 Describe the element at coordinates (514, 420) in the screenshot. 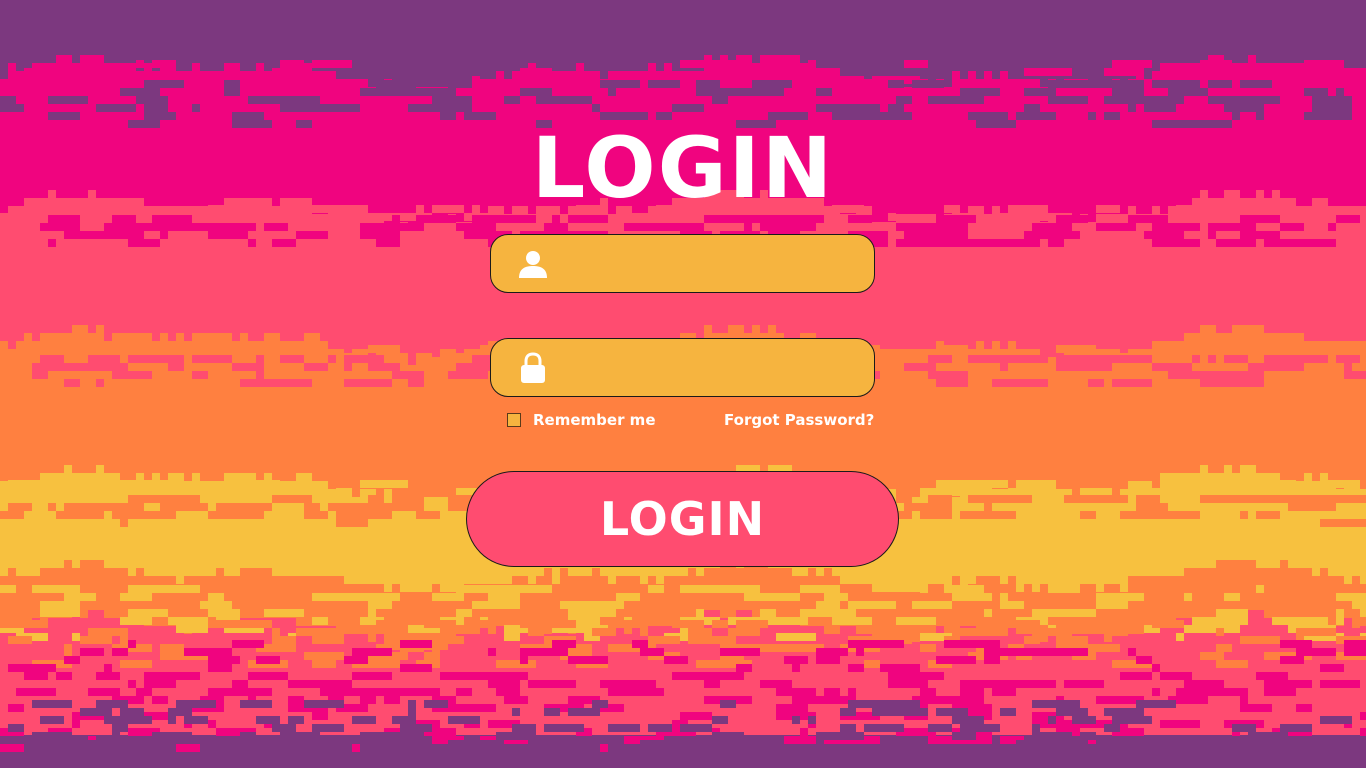

I see `remember-me-checkbox` at that location.